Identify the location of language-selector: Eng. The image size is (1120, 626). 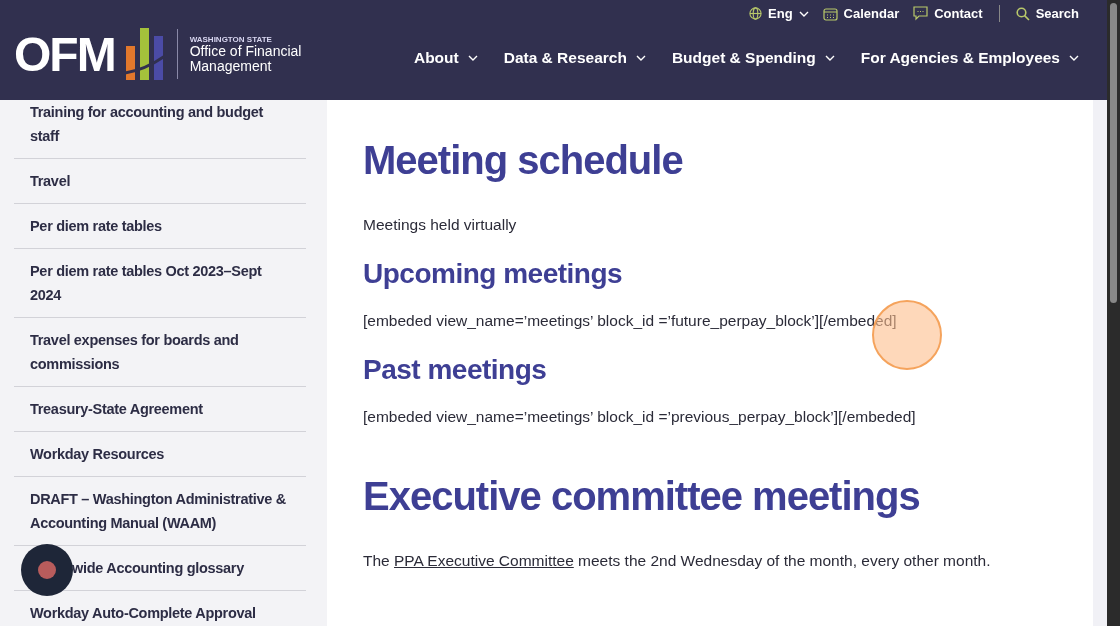
(779, 13).